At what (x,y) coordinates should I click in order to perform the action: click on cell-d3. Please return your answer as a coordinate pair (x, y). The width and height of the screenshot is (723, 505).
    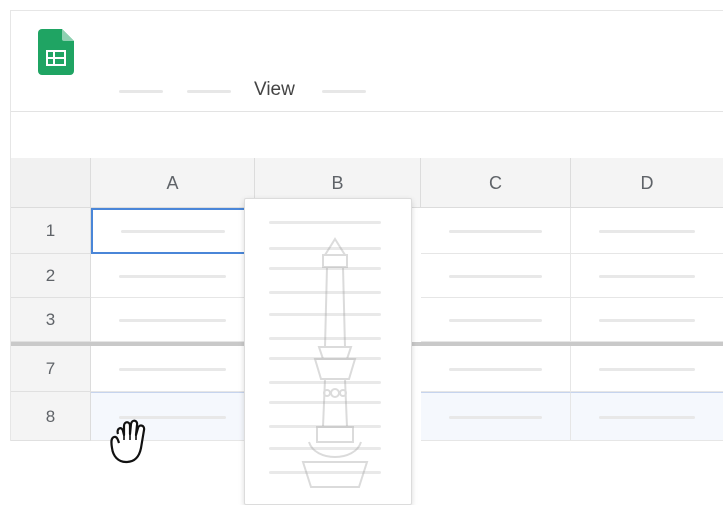
    Looking at the image, I should click on (647, 320).